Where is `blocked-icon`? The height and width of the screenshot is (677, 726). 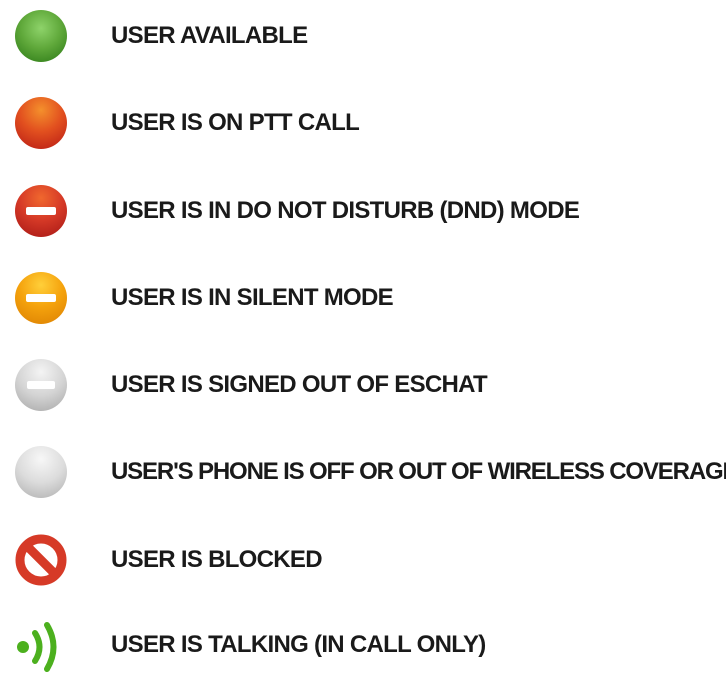
blocked-icon is located at coordinates (41, 560).